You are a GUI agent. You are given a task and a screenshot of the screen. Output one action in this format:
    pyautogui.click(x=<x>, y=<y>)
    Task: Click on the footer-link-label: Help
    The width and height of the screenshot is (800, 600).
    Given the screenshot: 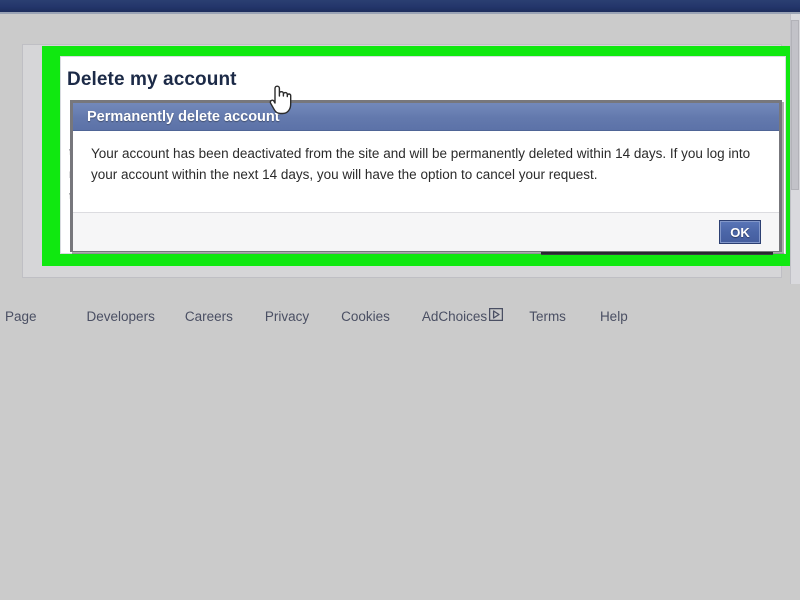 What is the action you would take?
    pyautogui.click(x=613, y=316)
    